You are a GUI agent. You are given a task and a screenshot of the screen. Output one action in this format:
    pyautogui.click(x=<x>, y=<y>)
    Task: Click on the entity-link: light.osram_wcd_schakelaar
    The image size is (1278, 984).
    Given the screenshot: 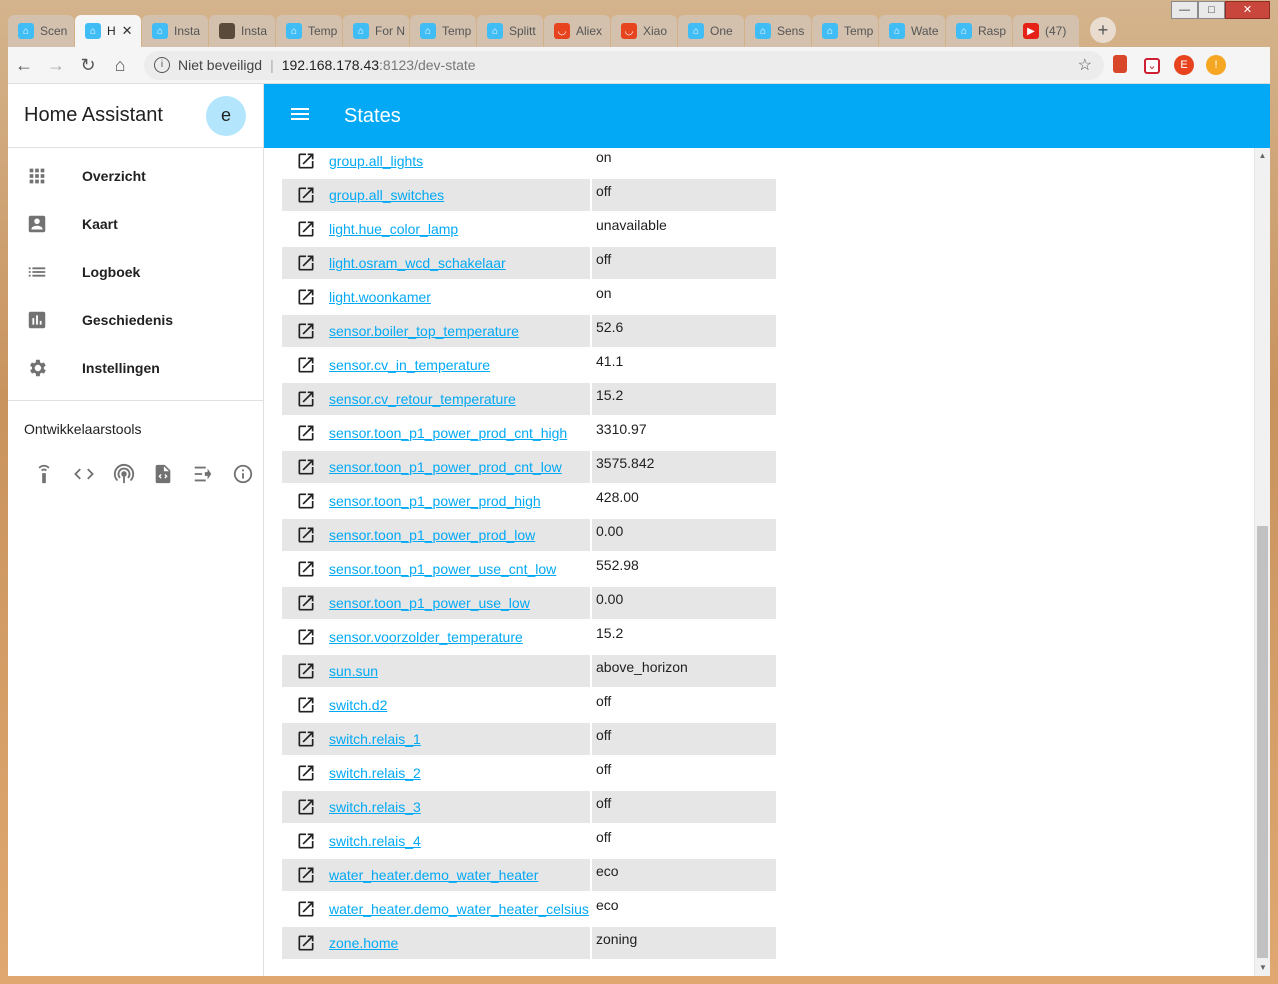 What is the action you would take?
    pyautogui.click(x=417, y=263)
    